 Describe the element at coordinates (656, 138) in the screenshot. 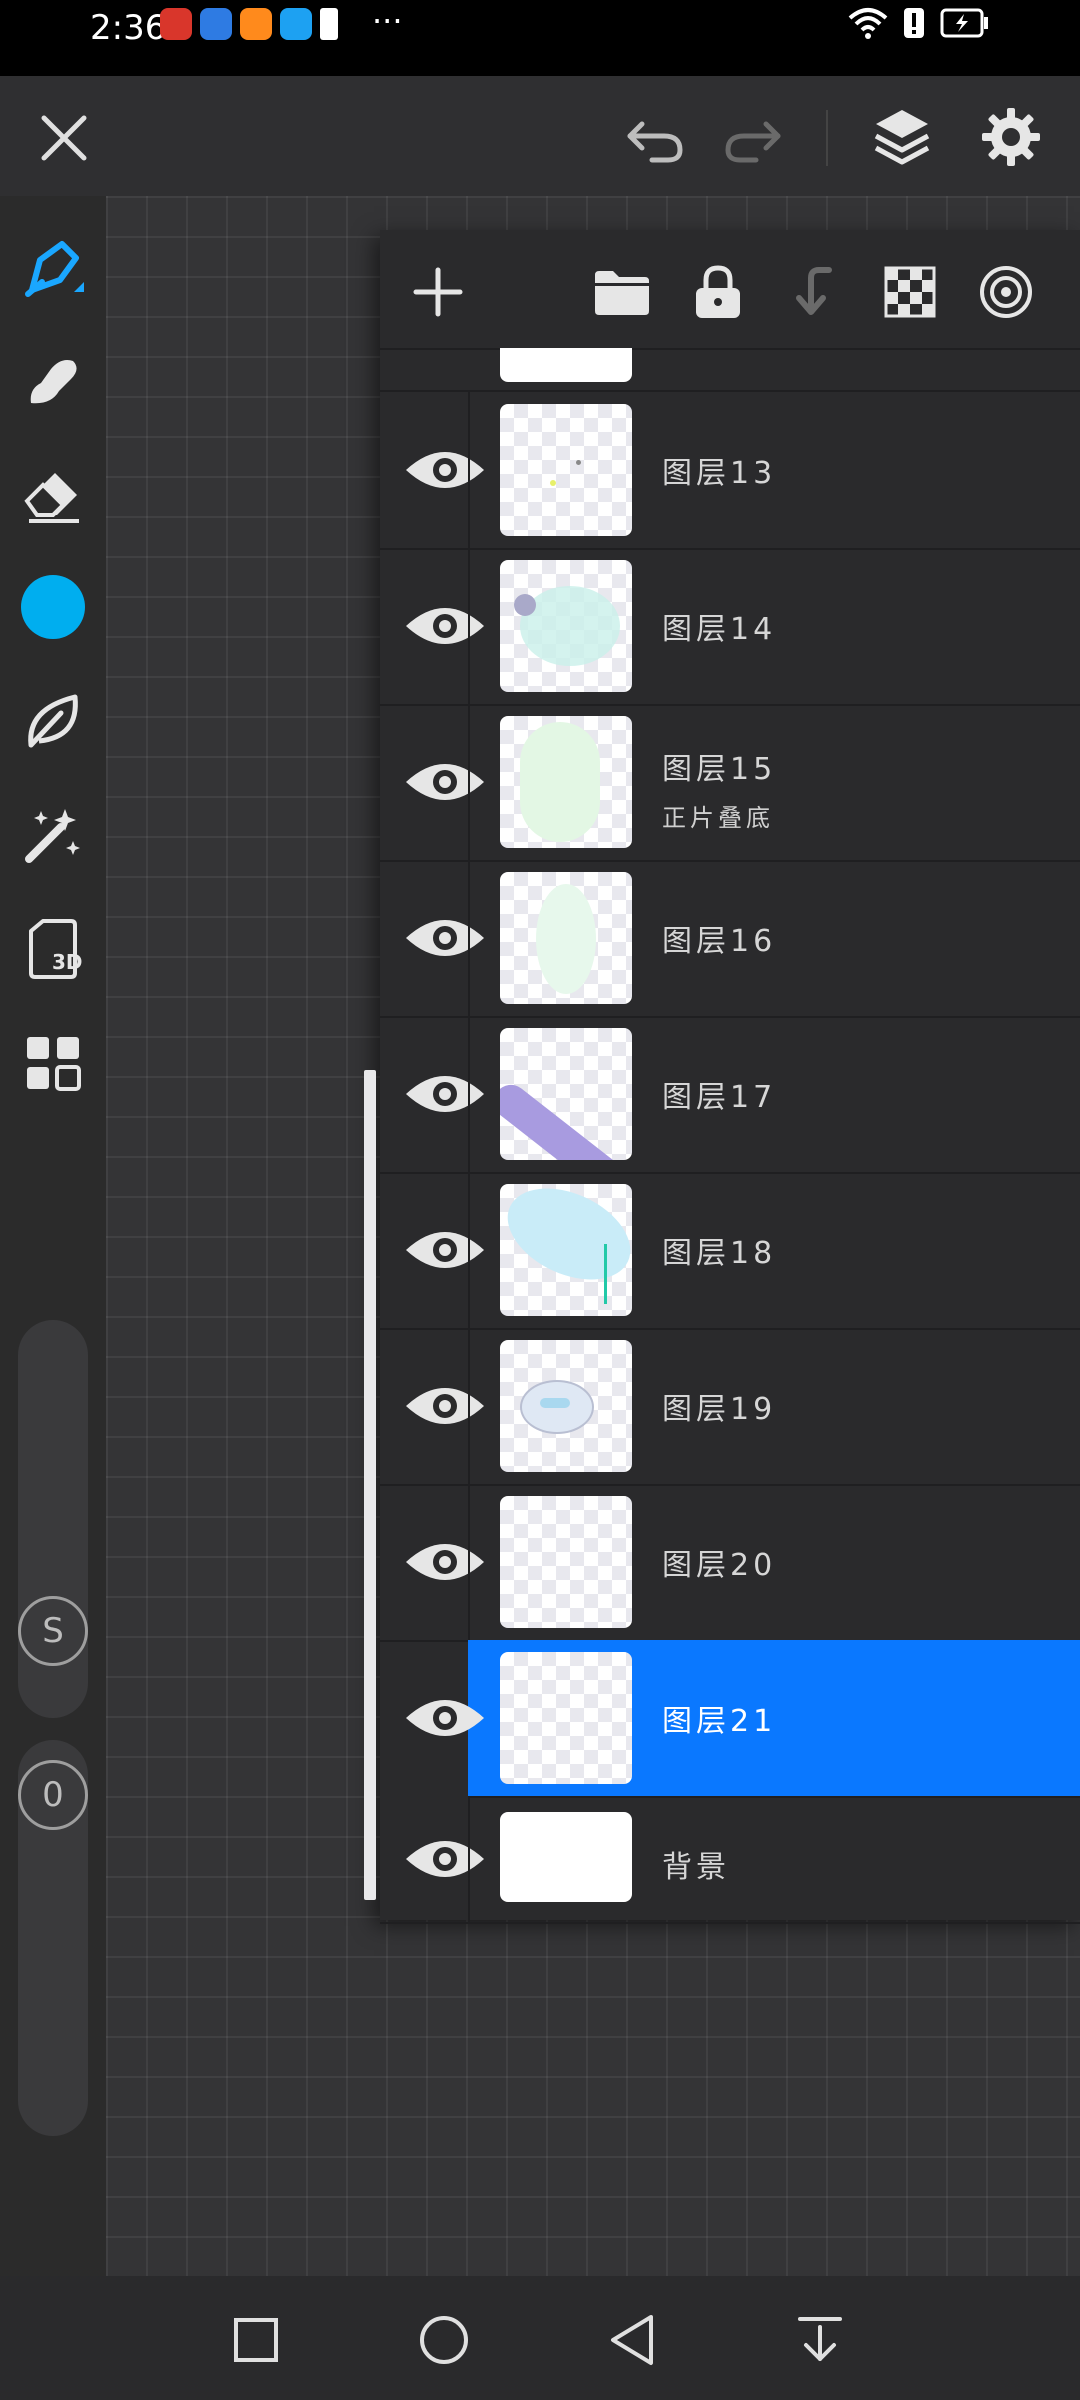

I see `undo-icon` at that location.